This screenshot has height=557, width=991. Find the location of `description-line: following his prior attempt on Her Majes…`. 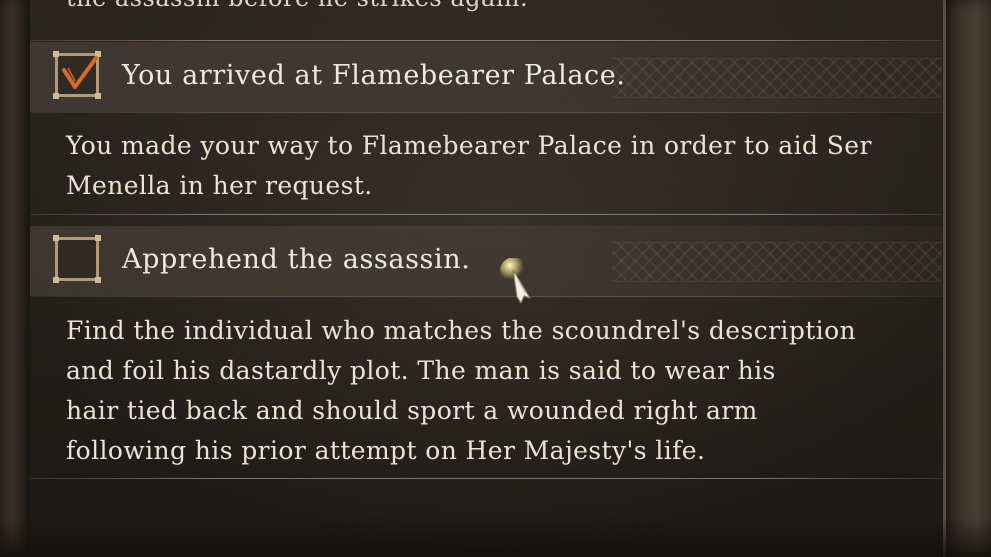

description-line: following his prior attempt on Her Majes… is located at coordinates (386, 450).